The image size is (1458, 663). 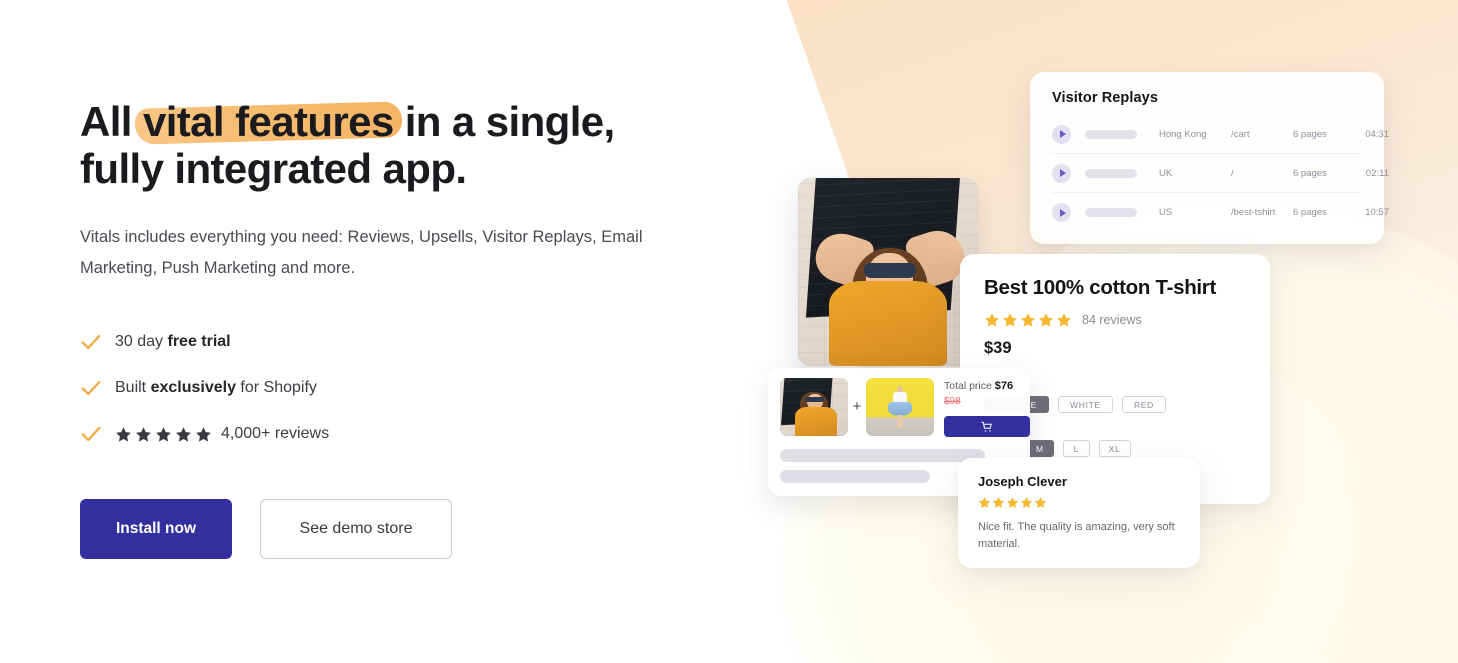 What do you see at coordinates (1143, 404) in the screenshot?
I see `color-swatch-red: RED` at bounding box center [1143, 404].